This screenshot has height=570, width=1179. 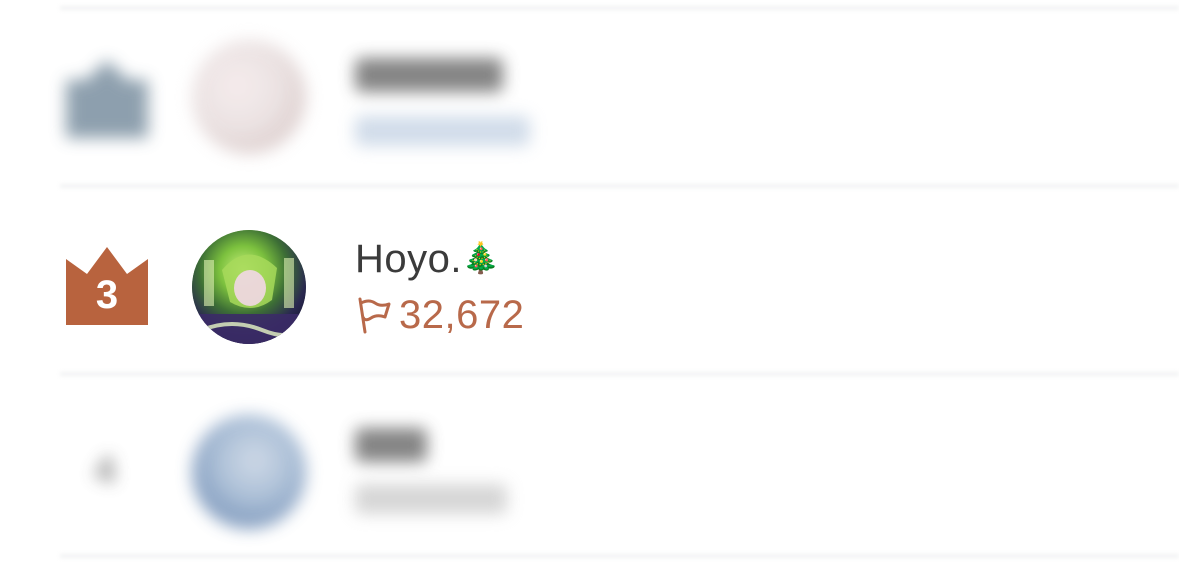 What do you see at coordinates (481, 258) in the screenshot?
I see `christmas-tree-icon: 🎄` at bounding box center [481, 258].